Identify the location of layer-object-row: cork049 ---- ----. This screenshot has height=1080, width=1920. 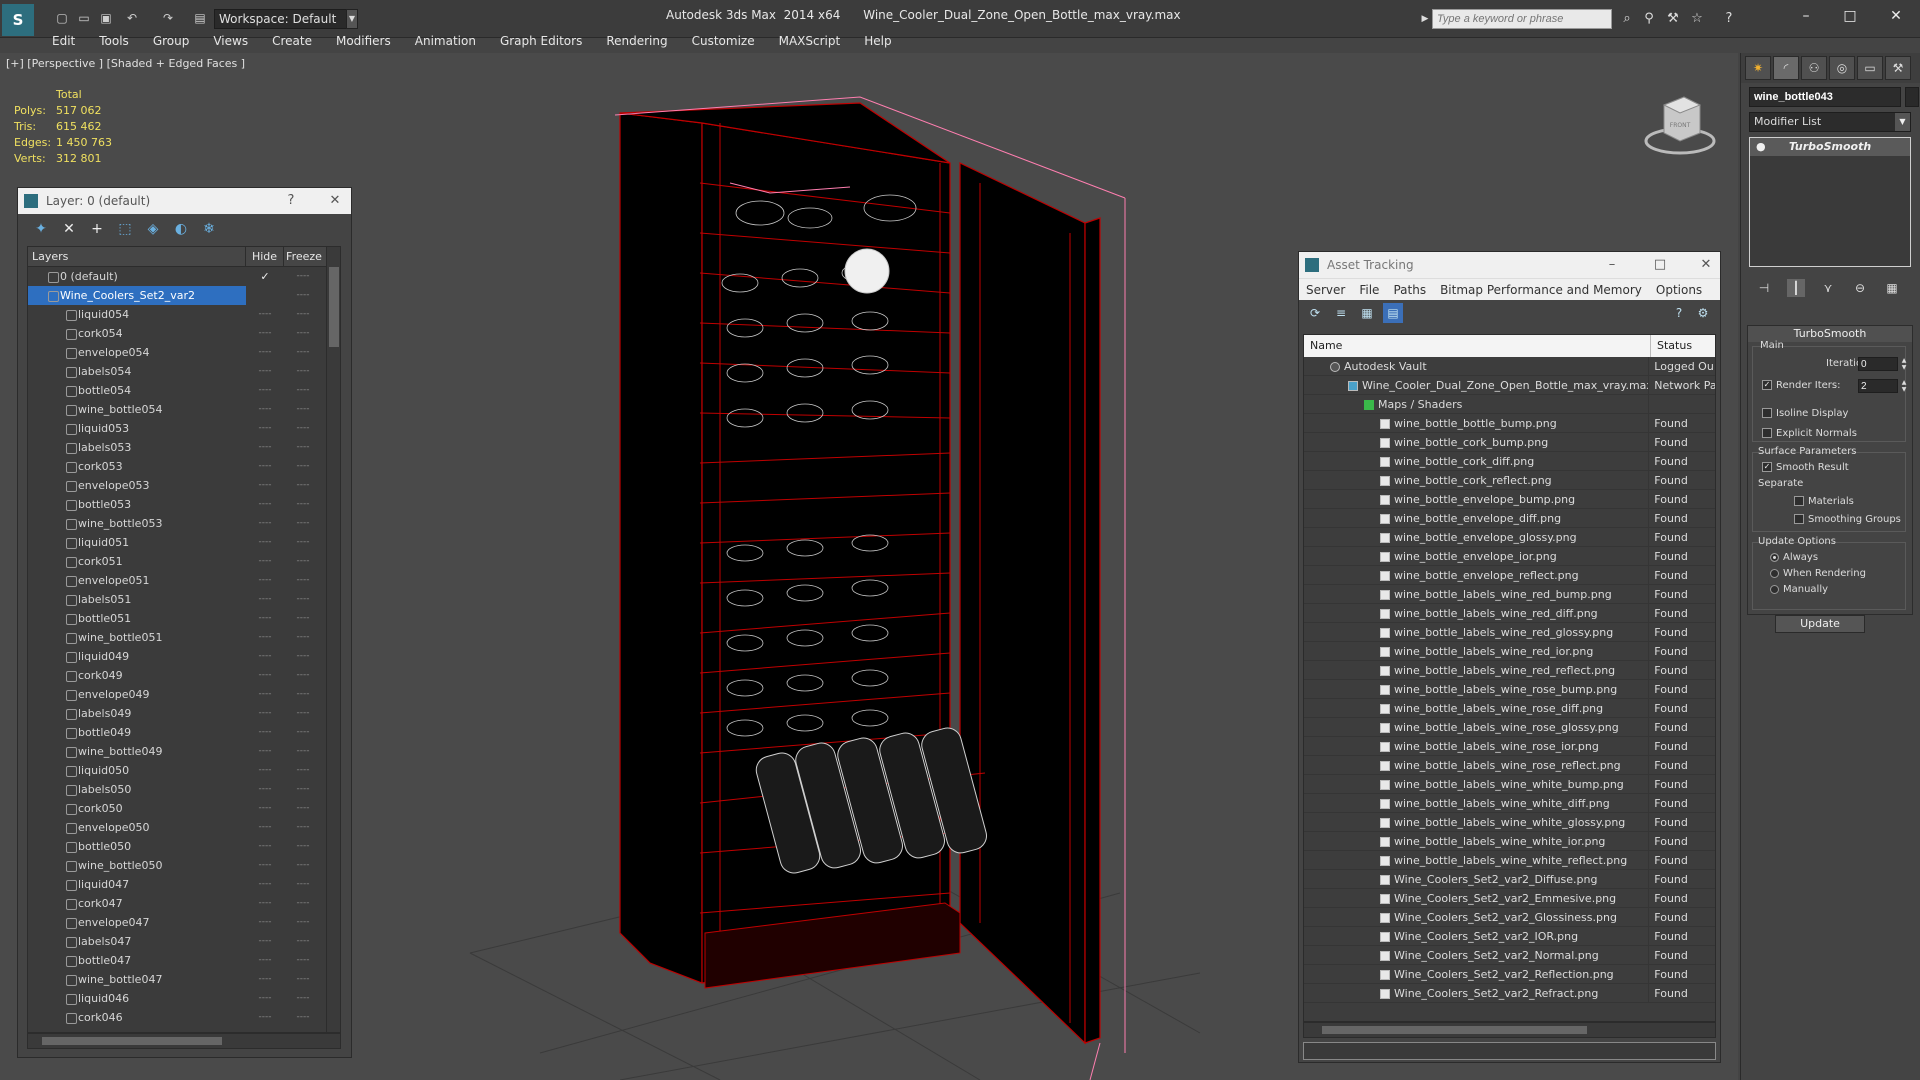
(184, 675).